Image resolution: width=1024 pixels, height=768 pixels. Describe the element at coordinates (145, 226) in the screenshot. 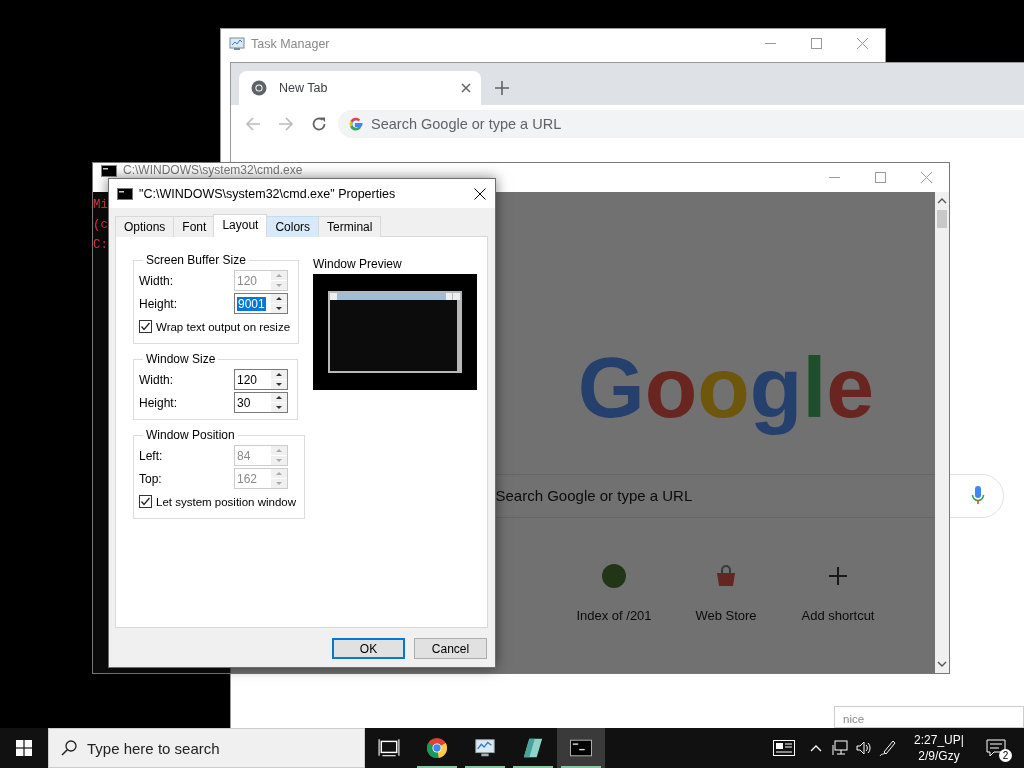

I see `dialog-tab: Options` at that location.